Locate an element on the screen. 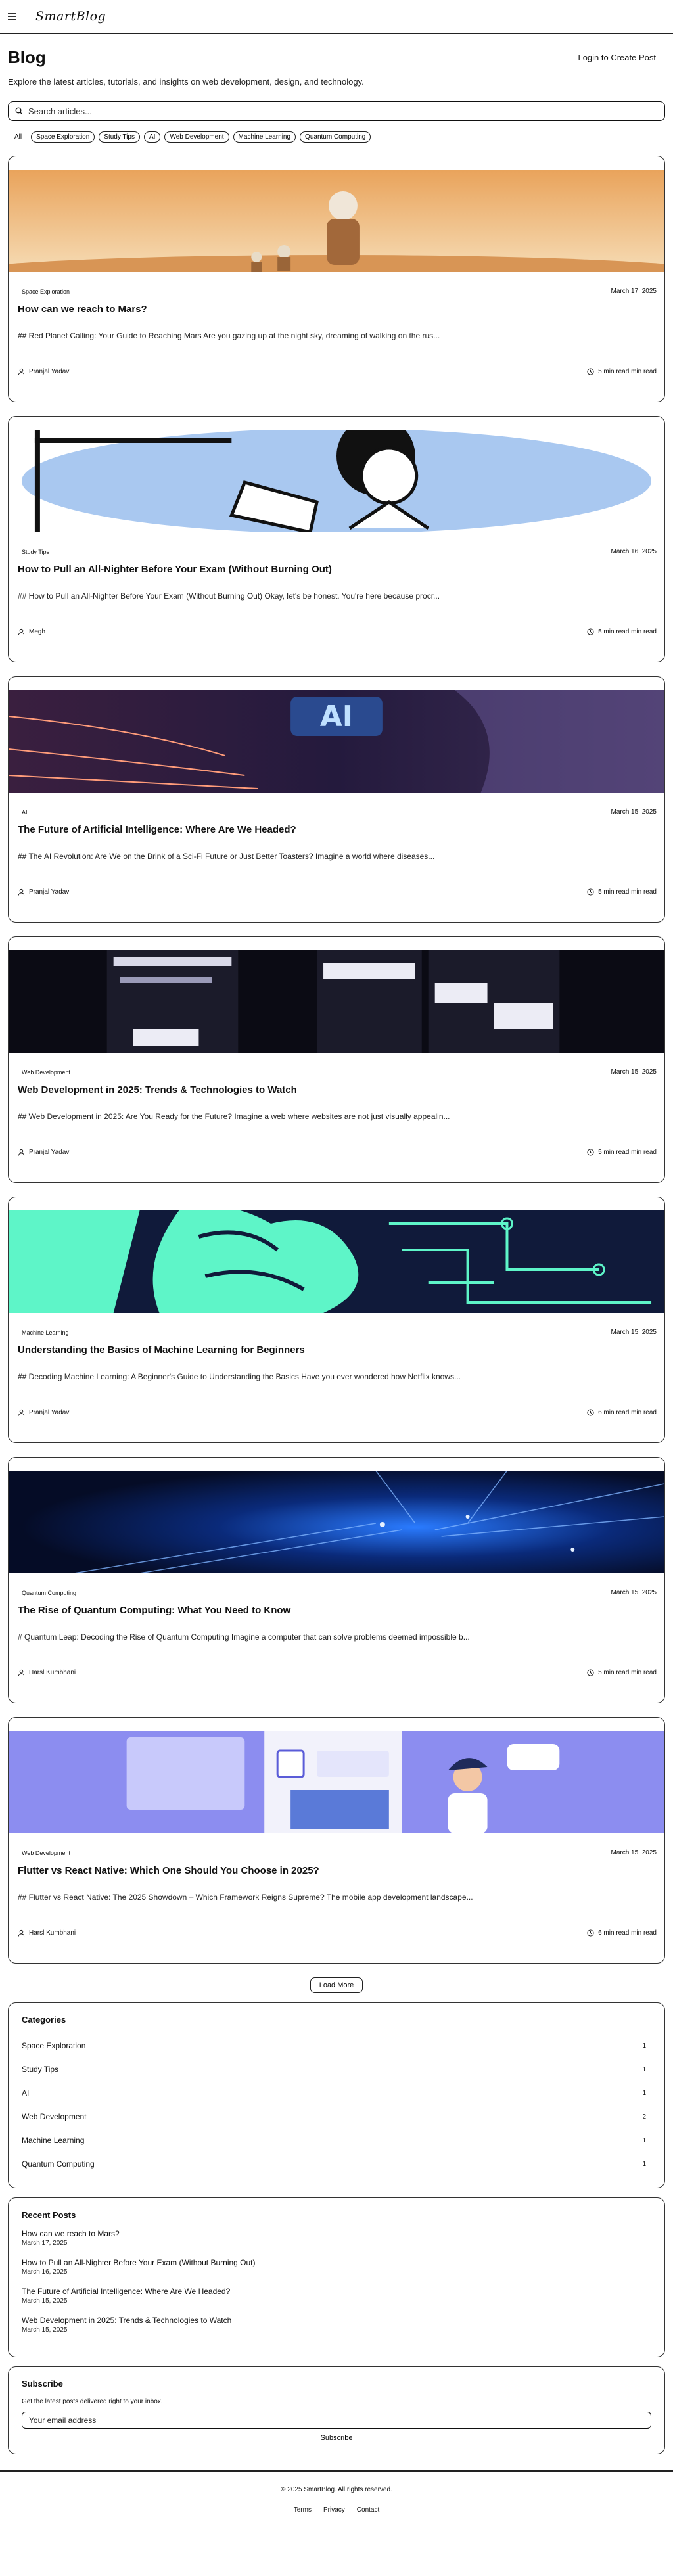  footer-links: Terms Privacy Contact is located at coordinates (336, 2510).